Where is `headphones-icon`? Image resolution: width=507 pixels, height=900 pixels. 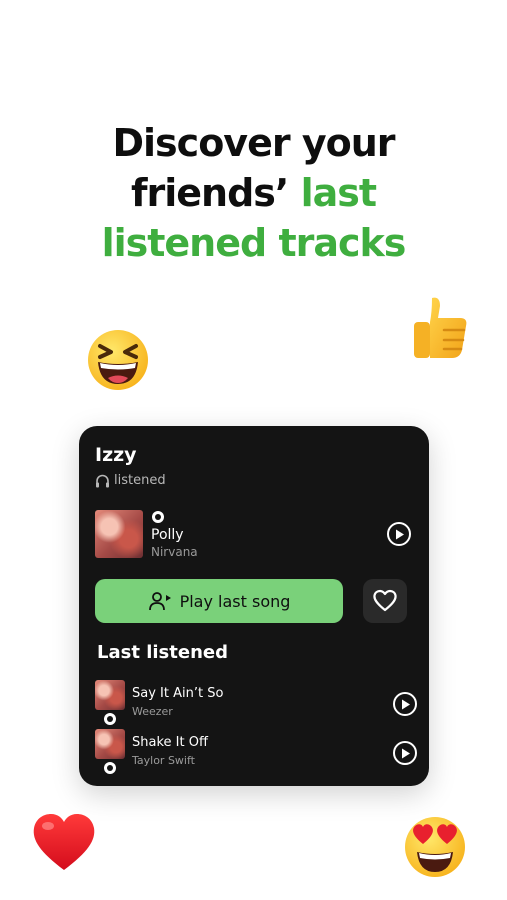
headphones-icon is located at coordinates (102, 480).